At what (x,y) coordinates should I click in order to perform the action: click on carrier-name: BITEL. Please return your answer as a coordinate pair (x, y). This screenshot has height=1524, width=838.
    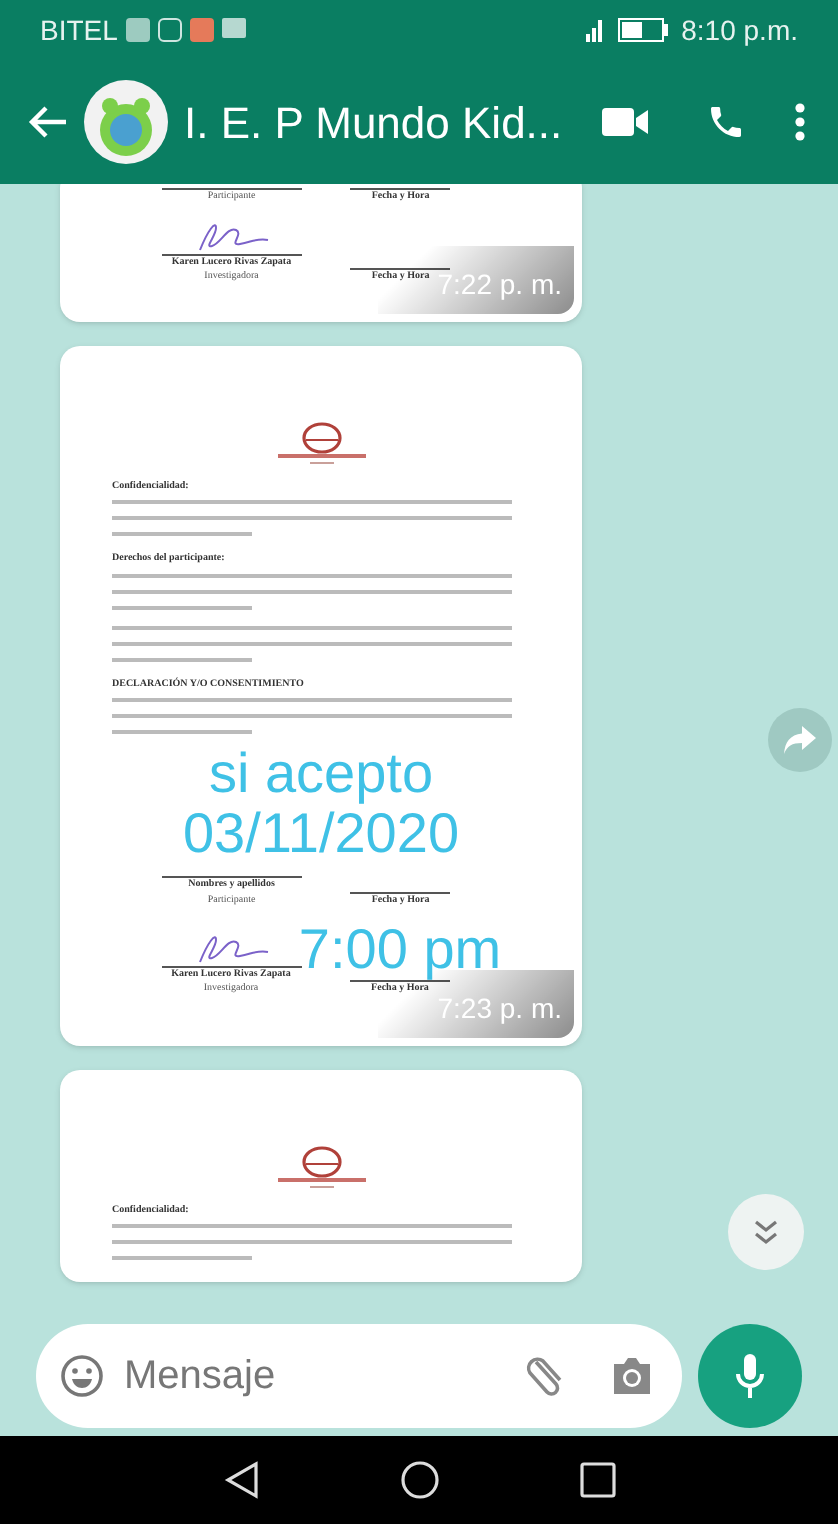
    Looking at the image, I should click on (79, 30).